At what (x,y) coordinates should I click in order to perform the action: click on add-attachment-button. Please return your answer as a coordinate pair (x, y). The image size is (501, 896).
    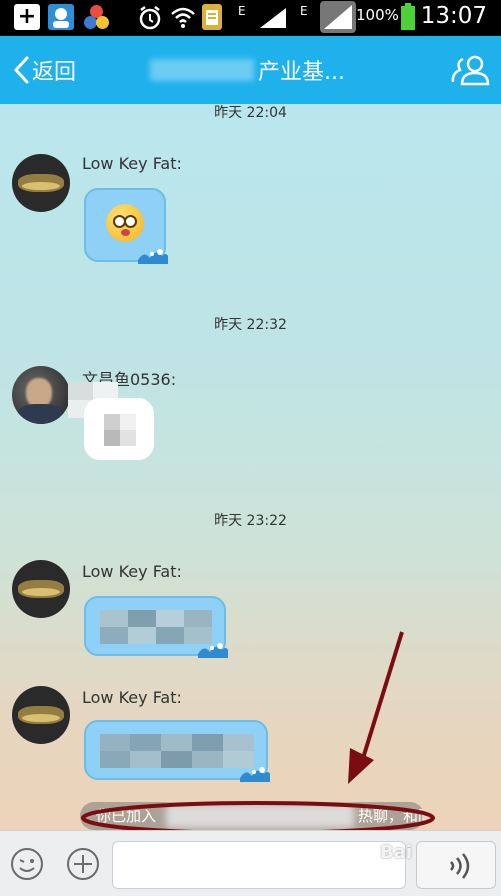
    Looking at the image, I should click on (83, 864).